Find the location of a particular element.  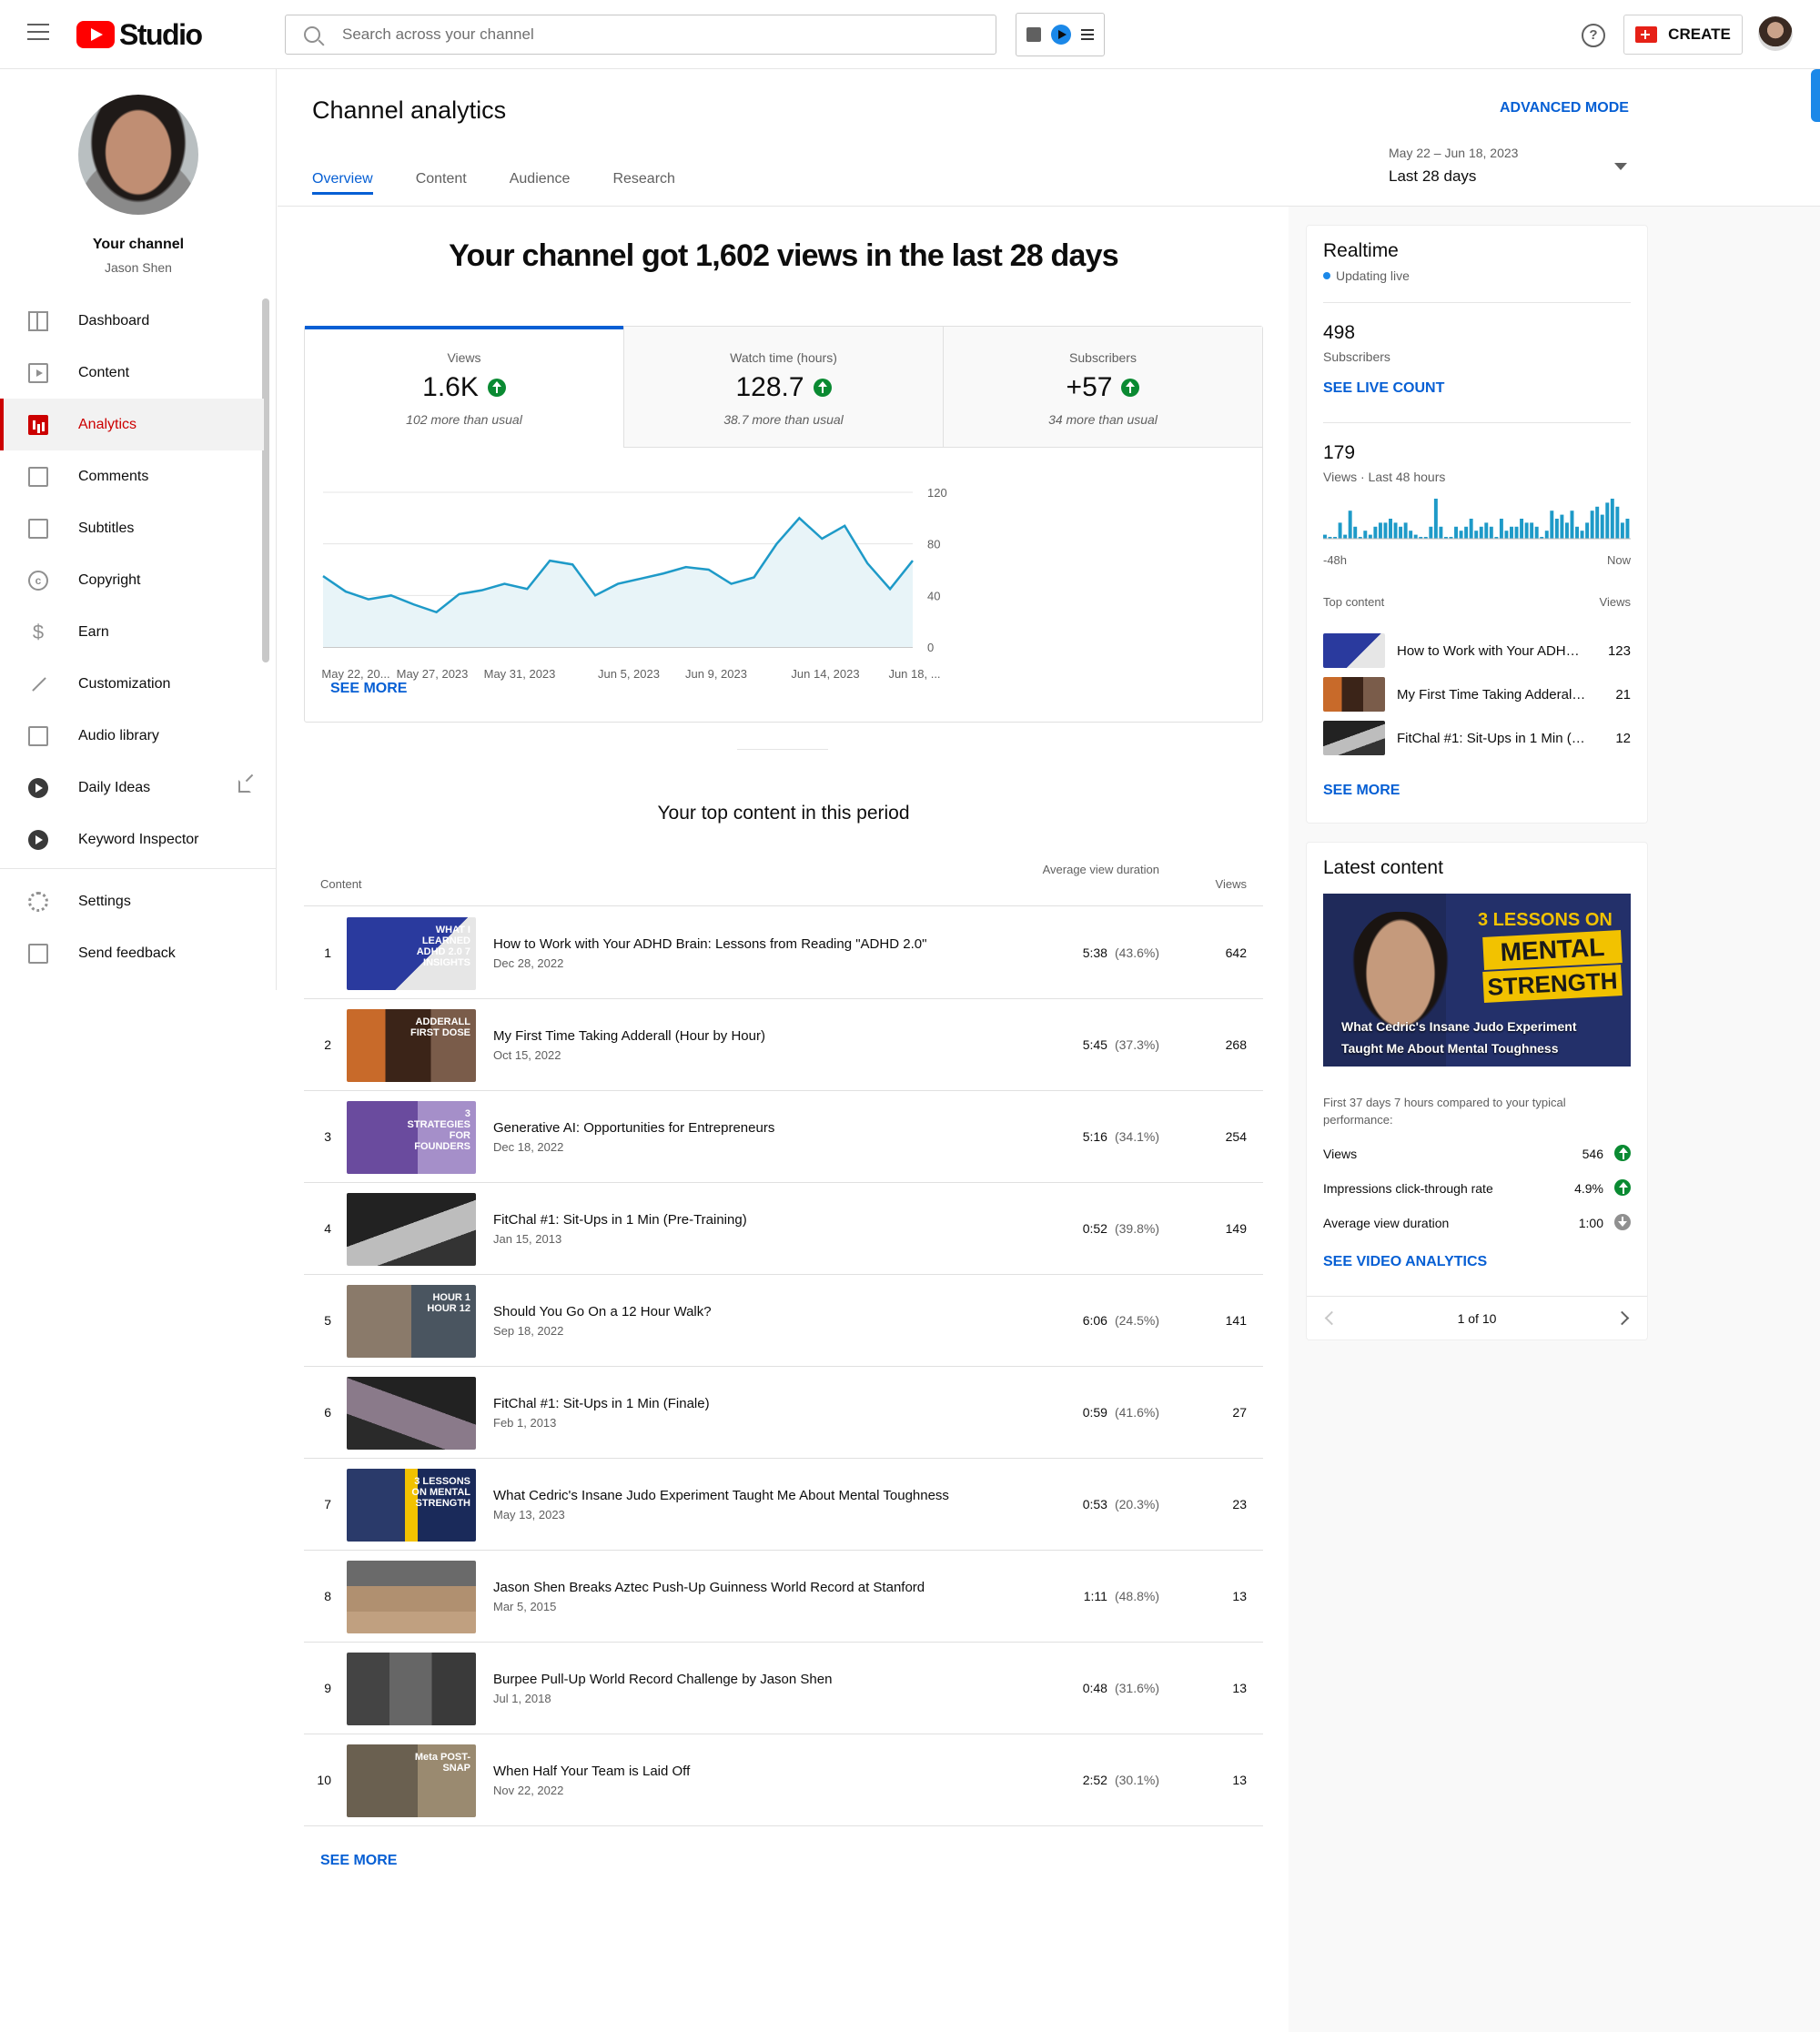

sidebar-item-comments: Comments is located at coordinates (132, 476).